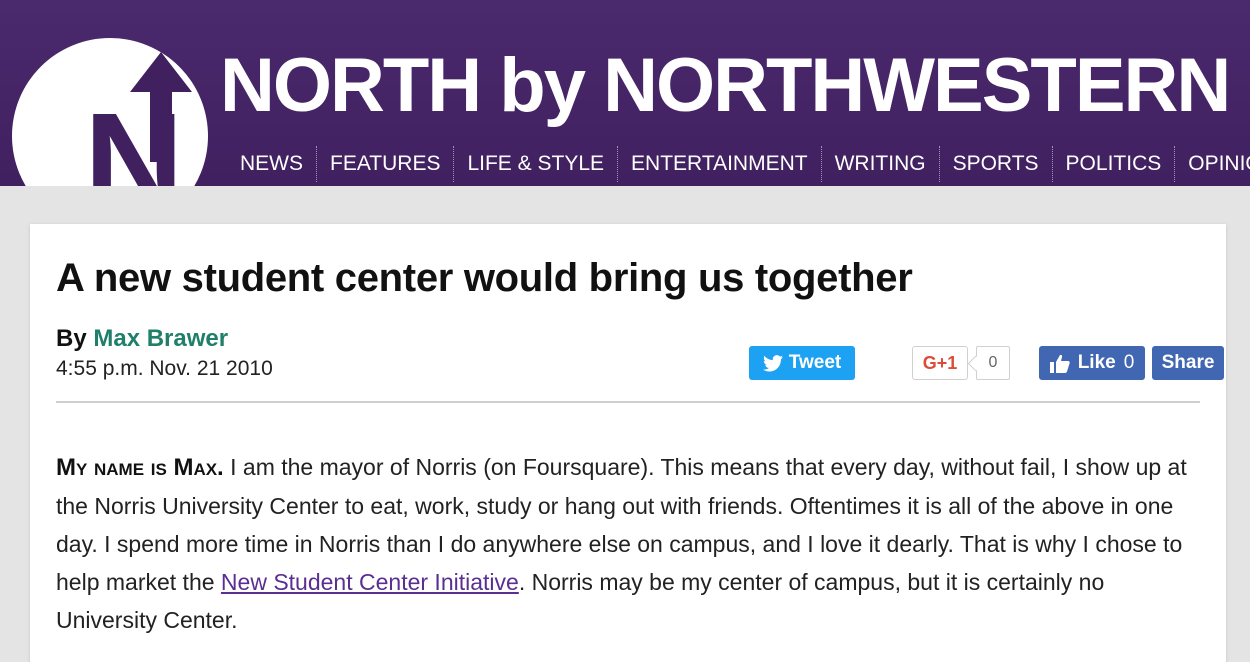 The height and width of the screenshot is (662, 1250). I want to click on nav-item-writing: WRITING, so click(881, 164).